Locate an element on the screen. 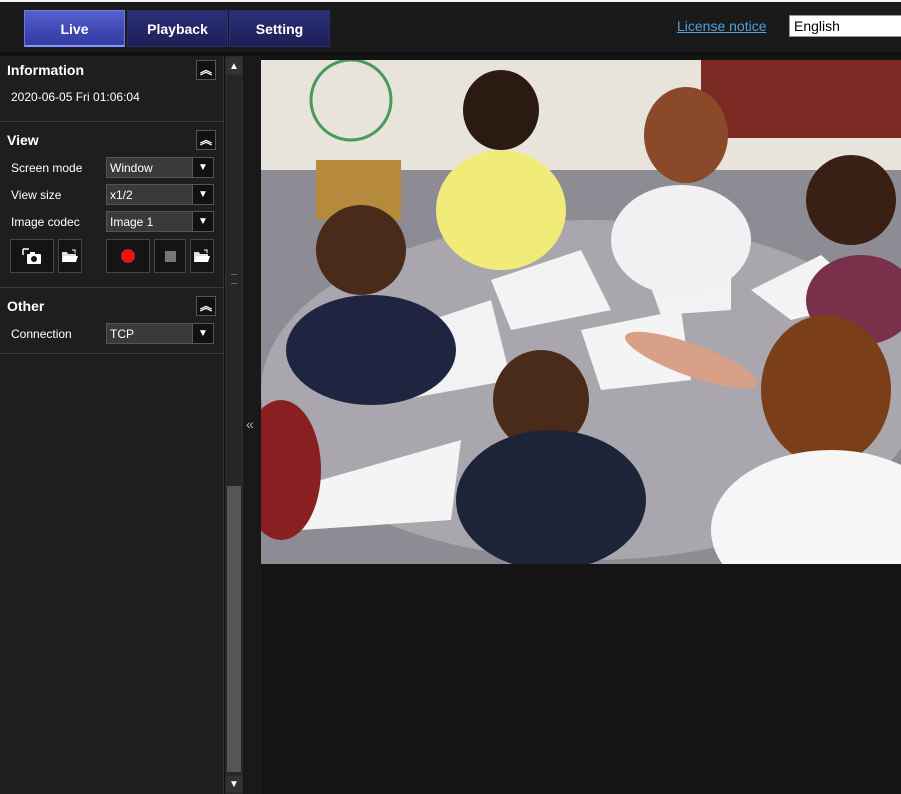 This screenshot has height=794, width=901. tab-setting-label: Setting is located at coordinates (279, 28).